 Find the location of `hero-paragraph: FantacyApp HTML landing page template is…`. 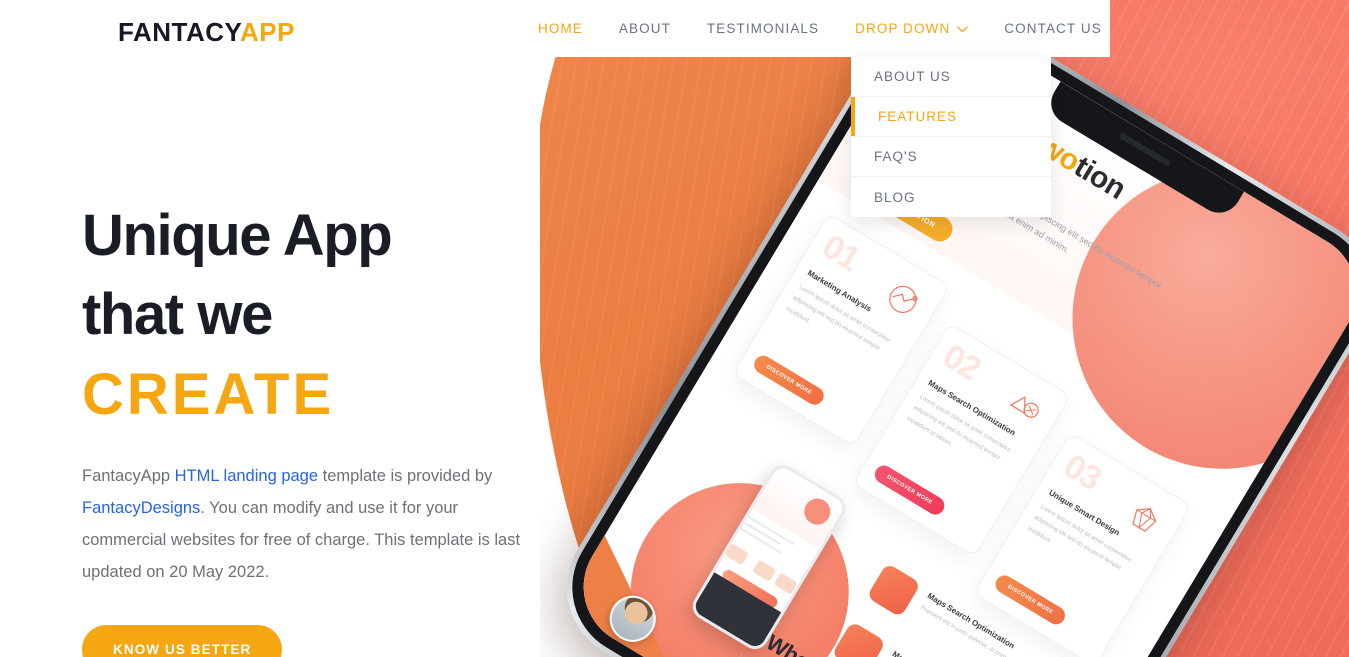

hero-paragraph: FantacyApp HTML landing page template is… is located at coordinates (302, 524).